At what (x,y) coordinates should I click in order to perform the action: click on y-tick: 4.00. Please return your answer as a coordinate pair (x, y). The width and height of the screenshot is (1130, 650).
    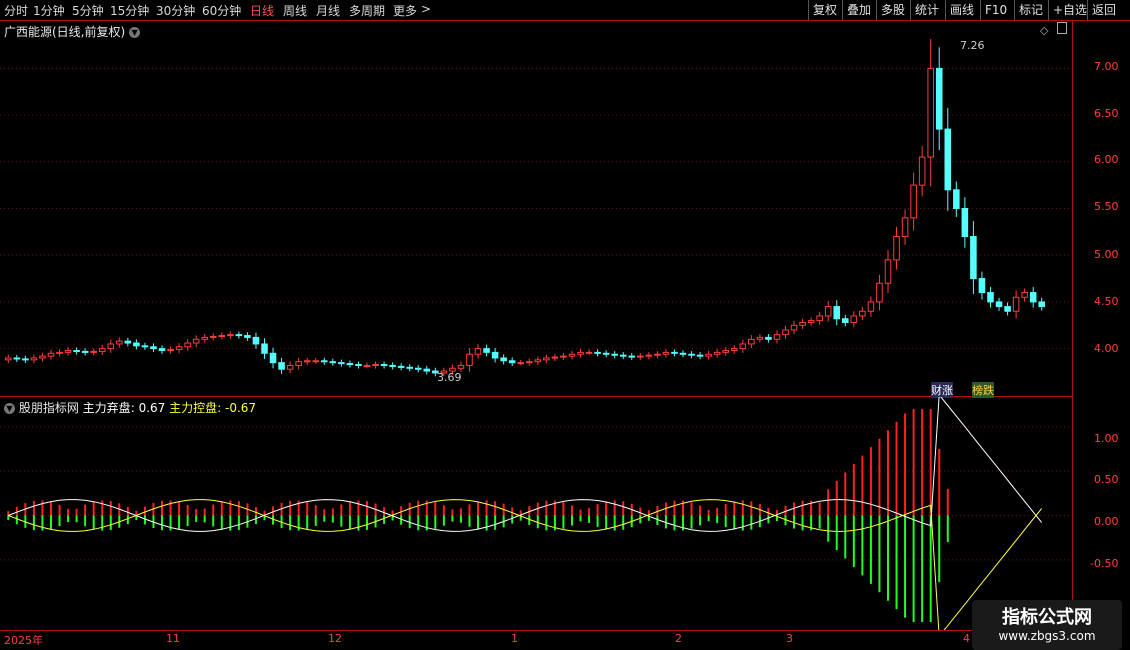
    Looking at the image, I should click on (1106, 348).